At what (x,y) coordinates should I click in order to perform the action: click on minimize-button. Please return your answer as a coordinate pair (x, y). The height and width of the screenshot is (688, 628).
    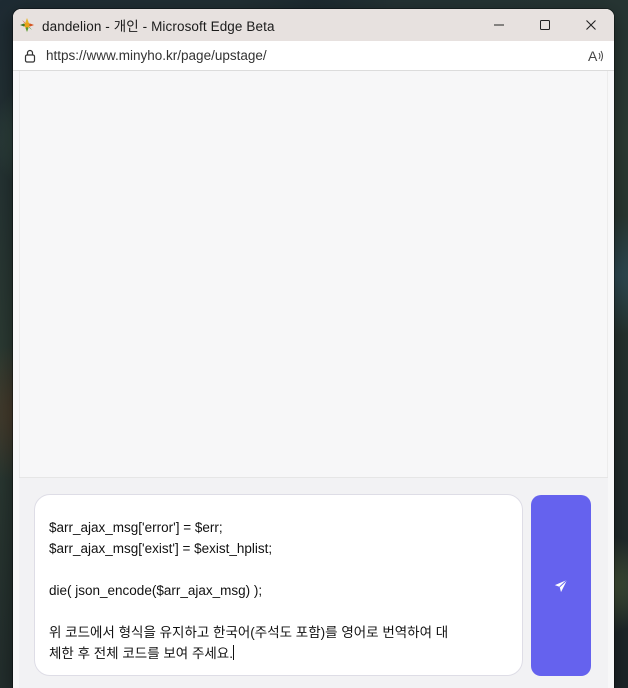
    Looking at the image, I should click on (499, 25).